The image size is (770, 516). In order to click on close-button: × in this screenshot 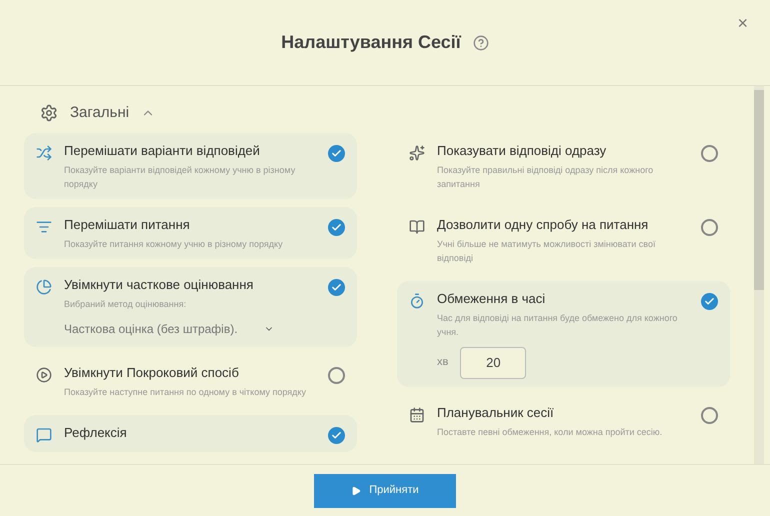, I will do `click(742, 23)`.